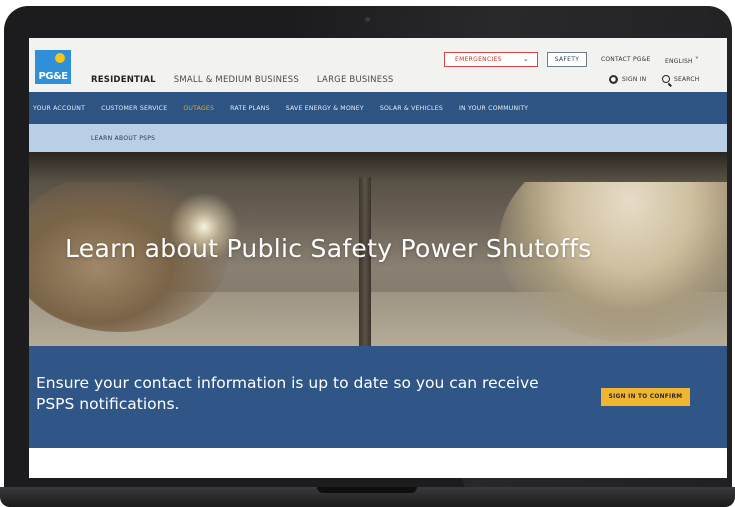 The width and height of the screenshot is (735, 507). Describe the element at coordinates (613, 79) in the screenshot. I see `user-icon: ●` at that location.